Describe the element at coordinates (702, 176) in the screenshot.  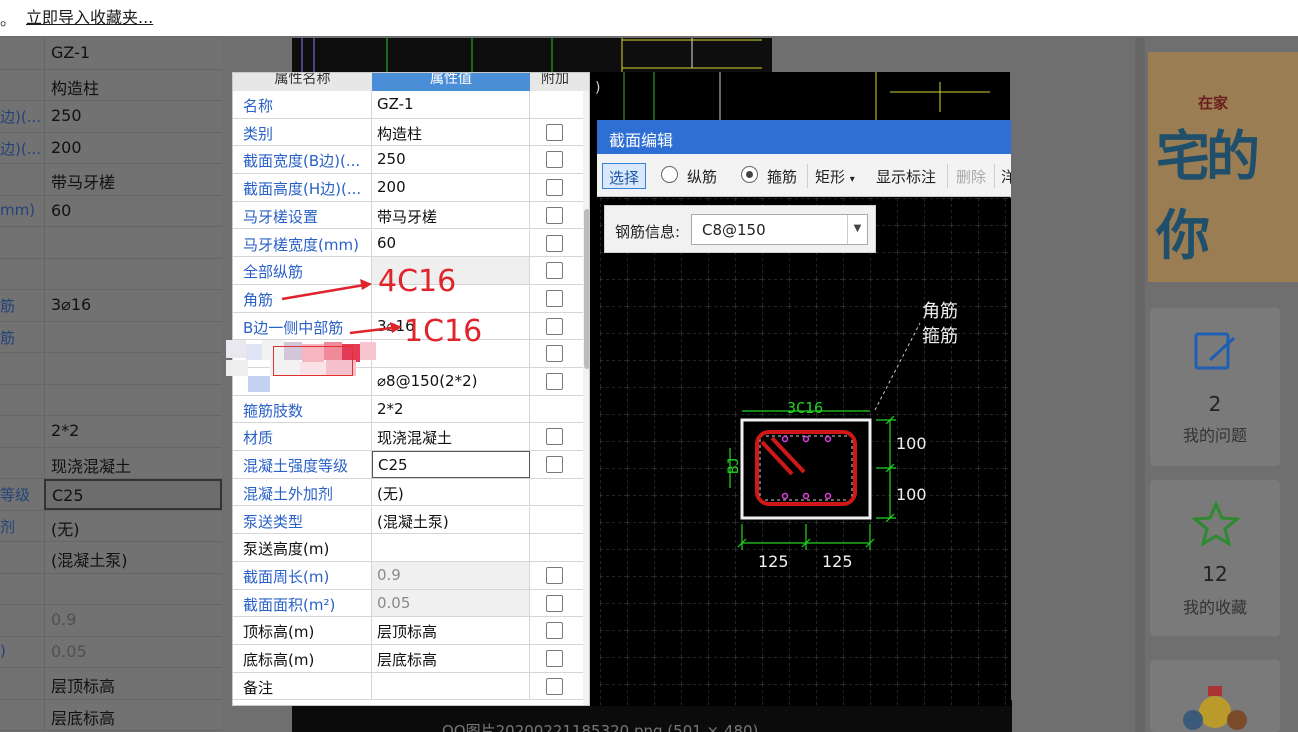
I see `longitudinal-label: 纵筋` at that location.